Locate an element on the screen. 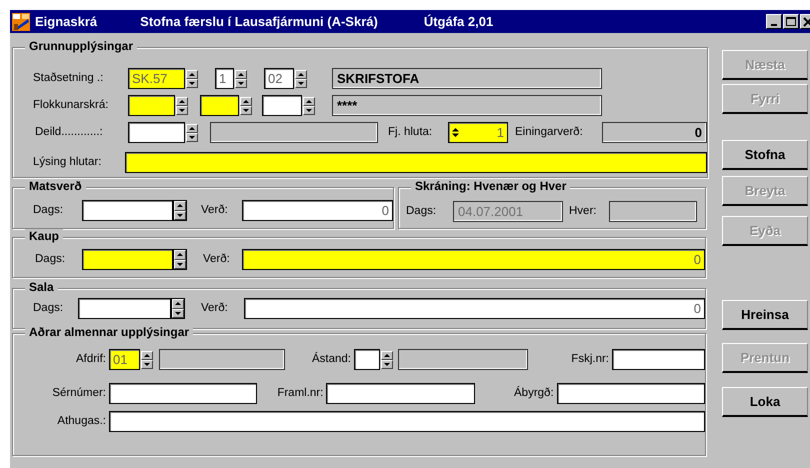  action-button: Stofna is located at coordinates (765, 155).